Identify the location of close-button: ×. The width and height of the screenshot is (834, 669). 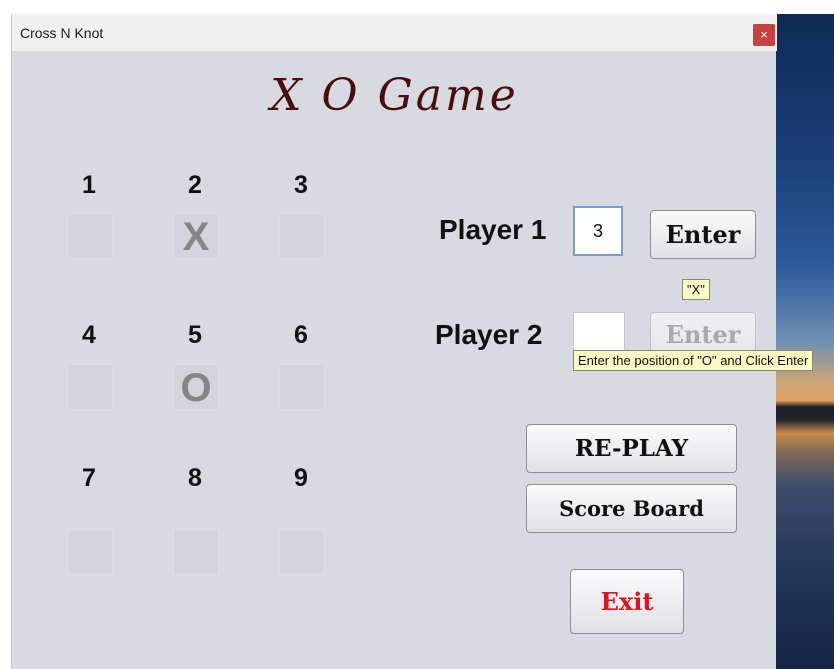
(764, 35).